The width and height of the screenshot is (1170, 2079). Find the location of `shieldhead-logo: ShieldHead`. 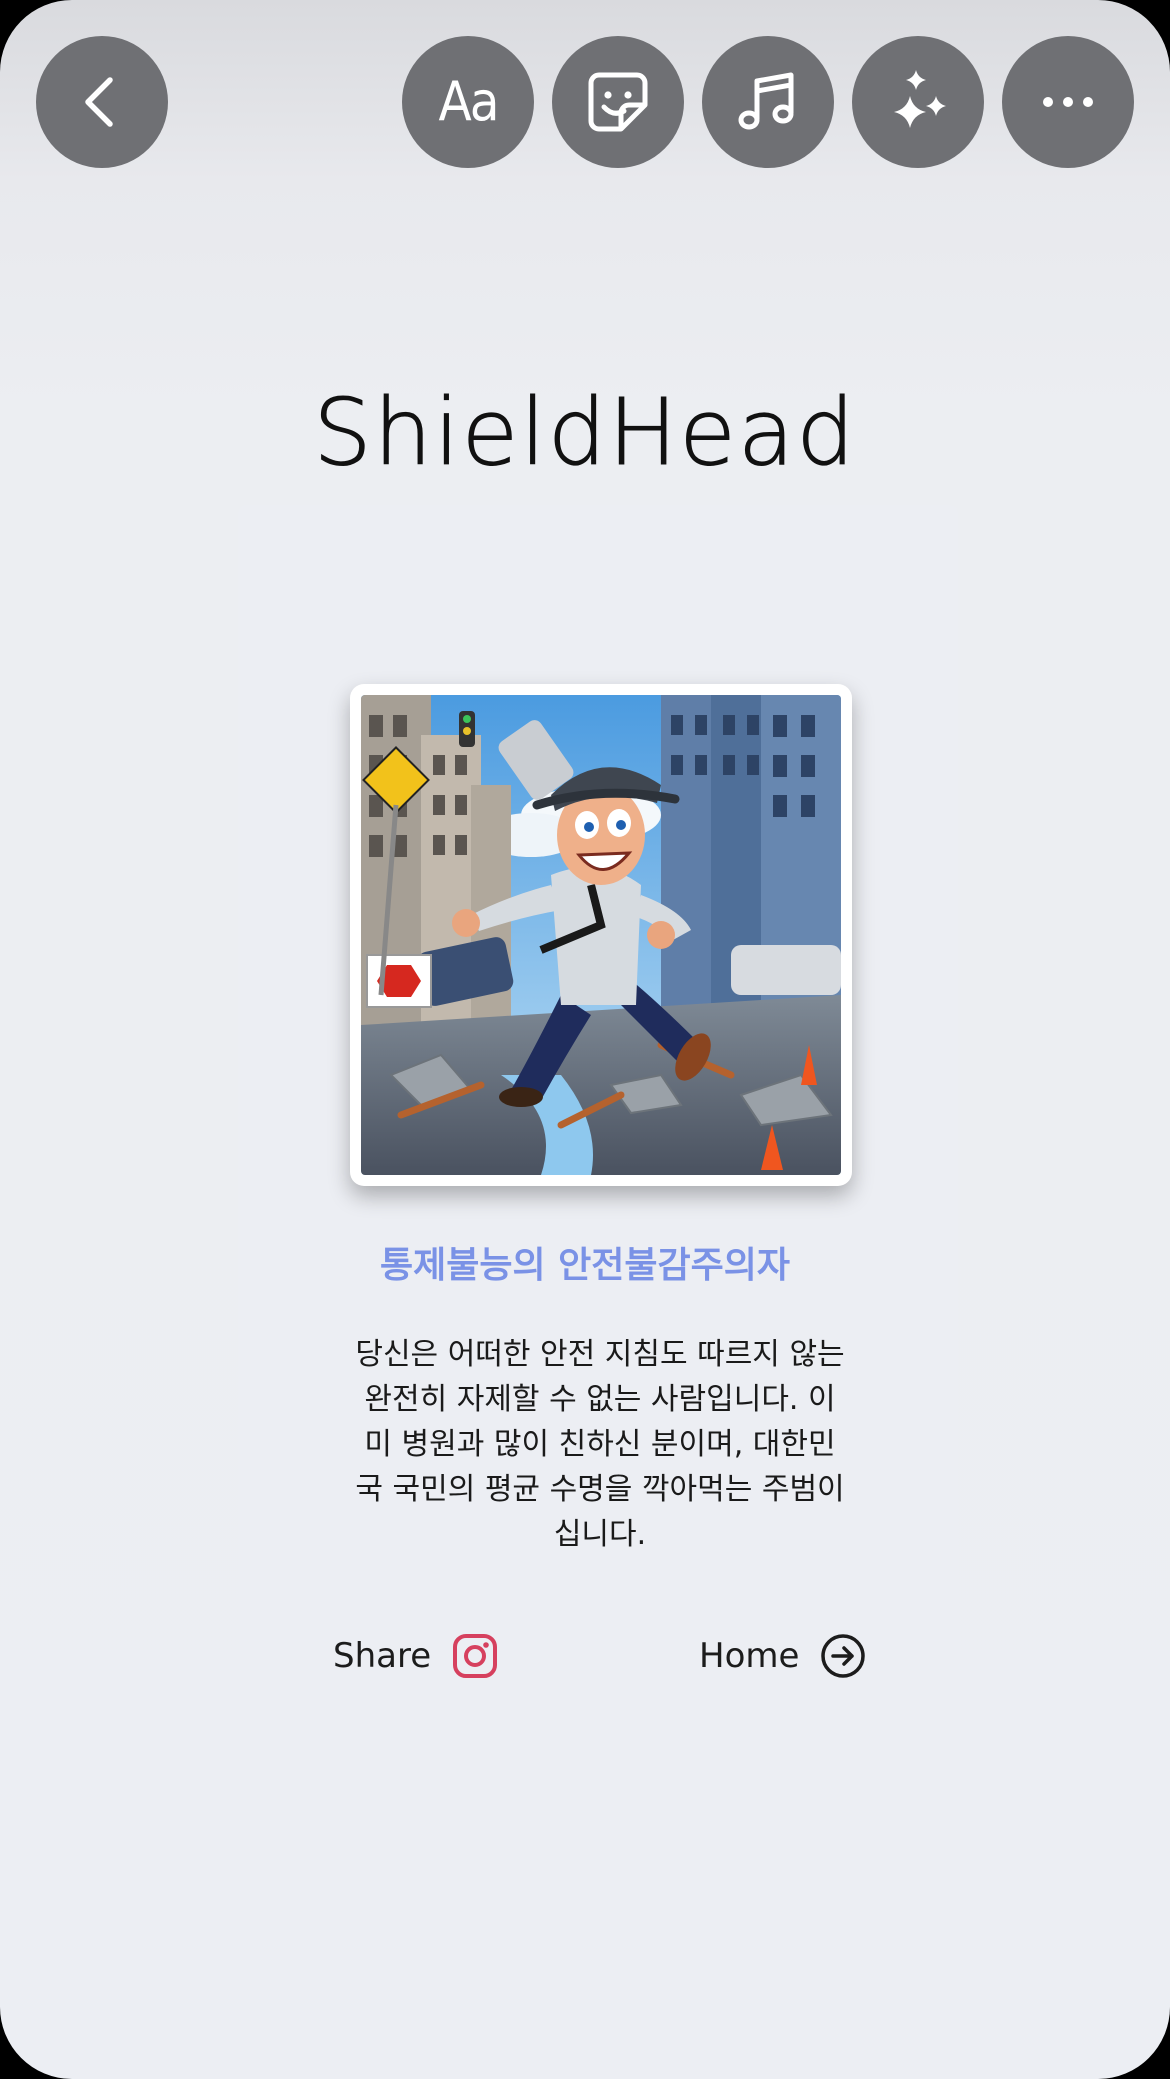

shieldhead-logo: ShieldHead is located at coordinates (585, 434).